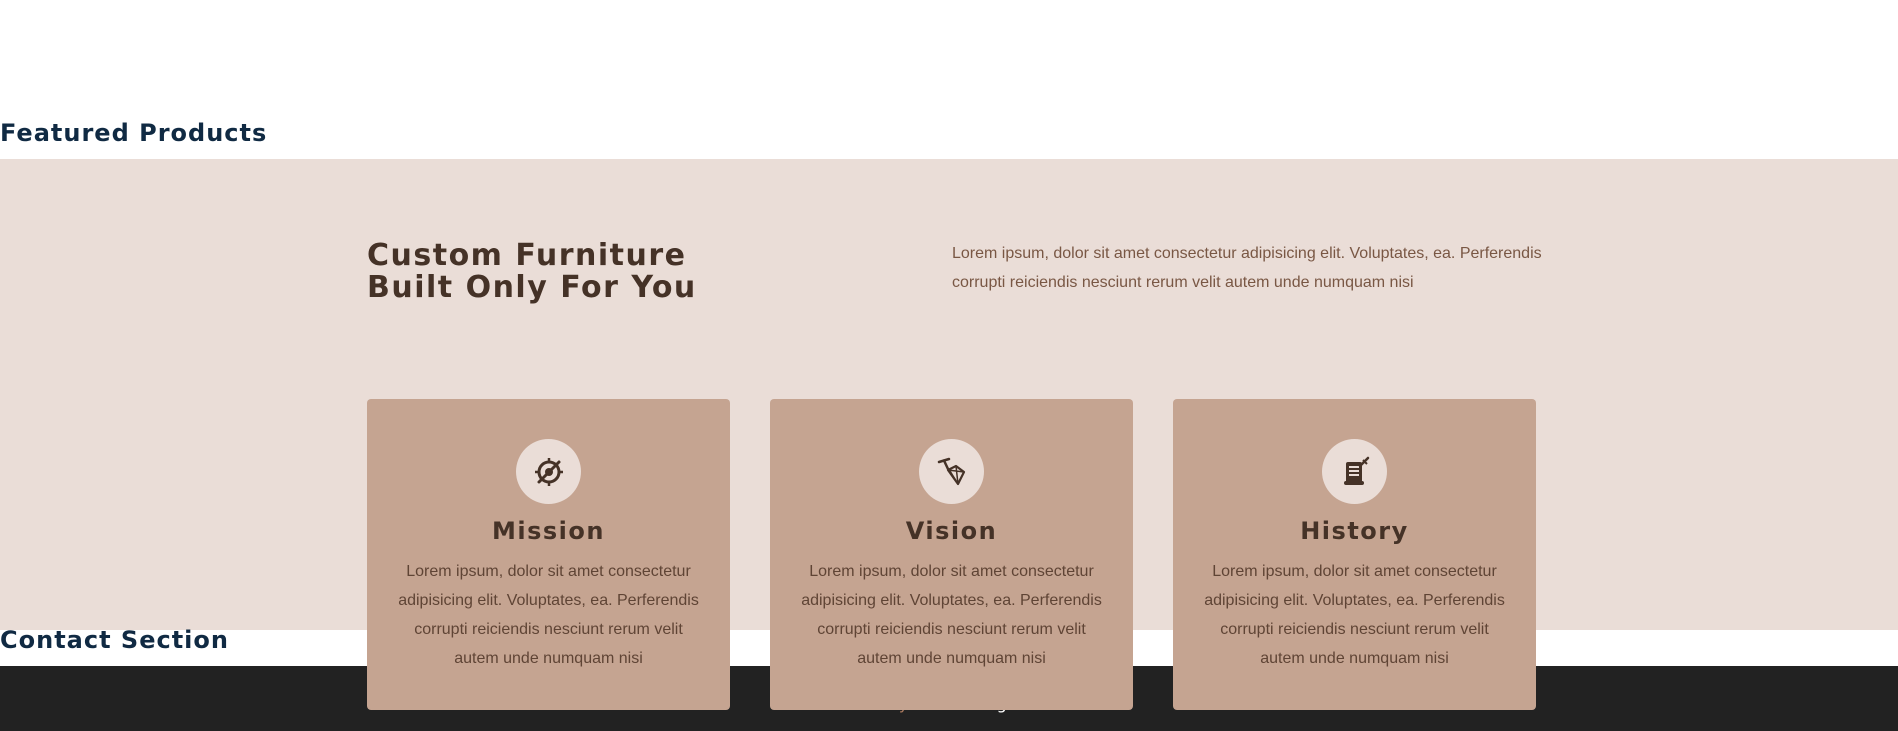 The width and height of the screenshot is (1898, 731). Describe the element at coordinates (548, 531) in the screenshot. I see `mission-card-title: Mission` at that location.